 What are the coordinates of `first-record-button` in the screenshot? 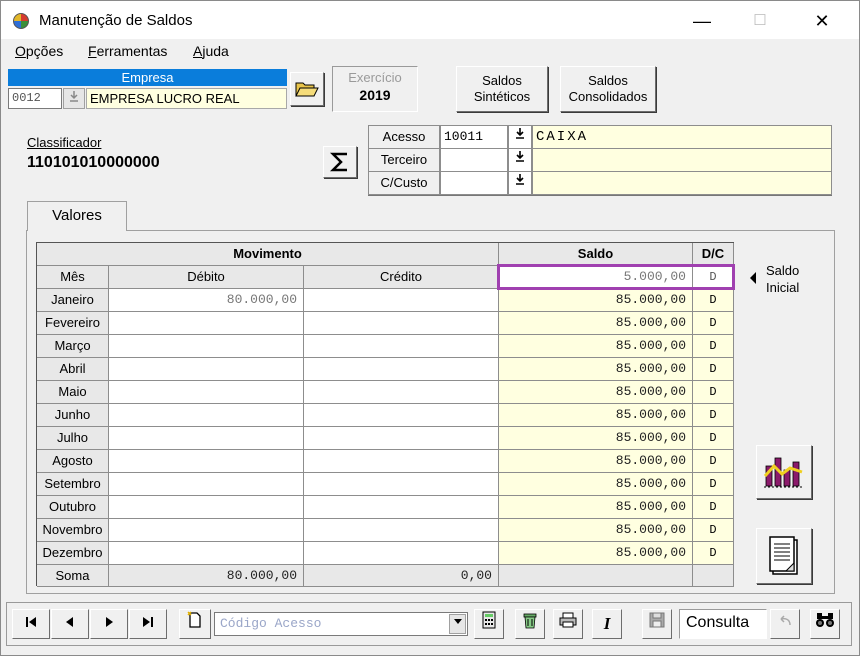 It's located at (31, 624).